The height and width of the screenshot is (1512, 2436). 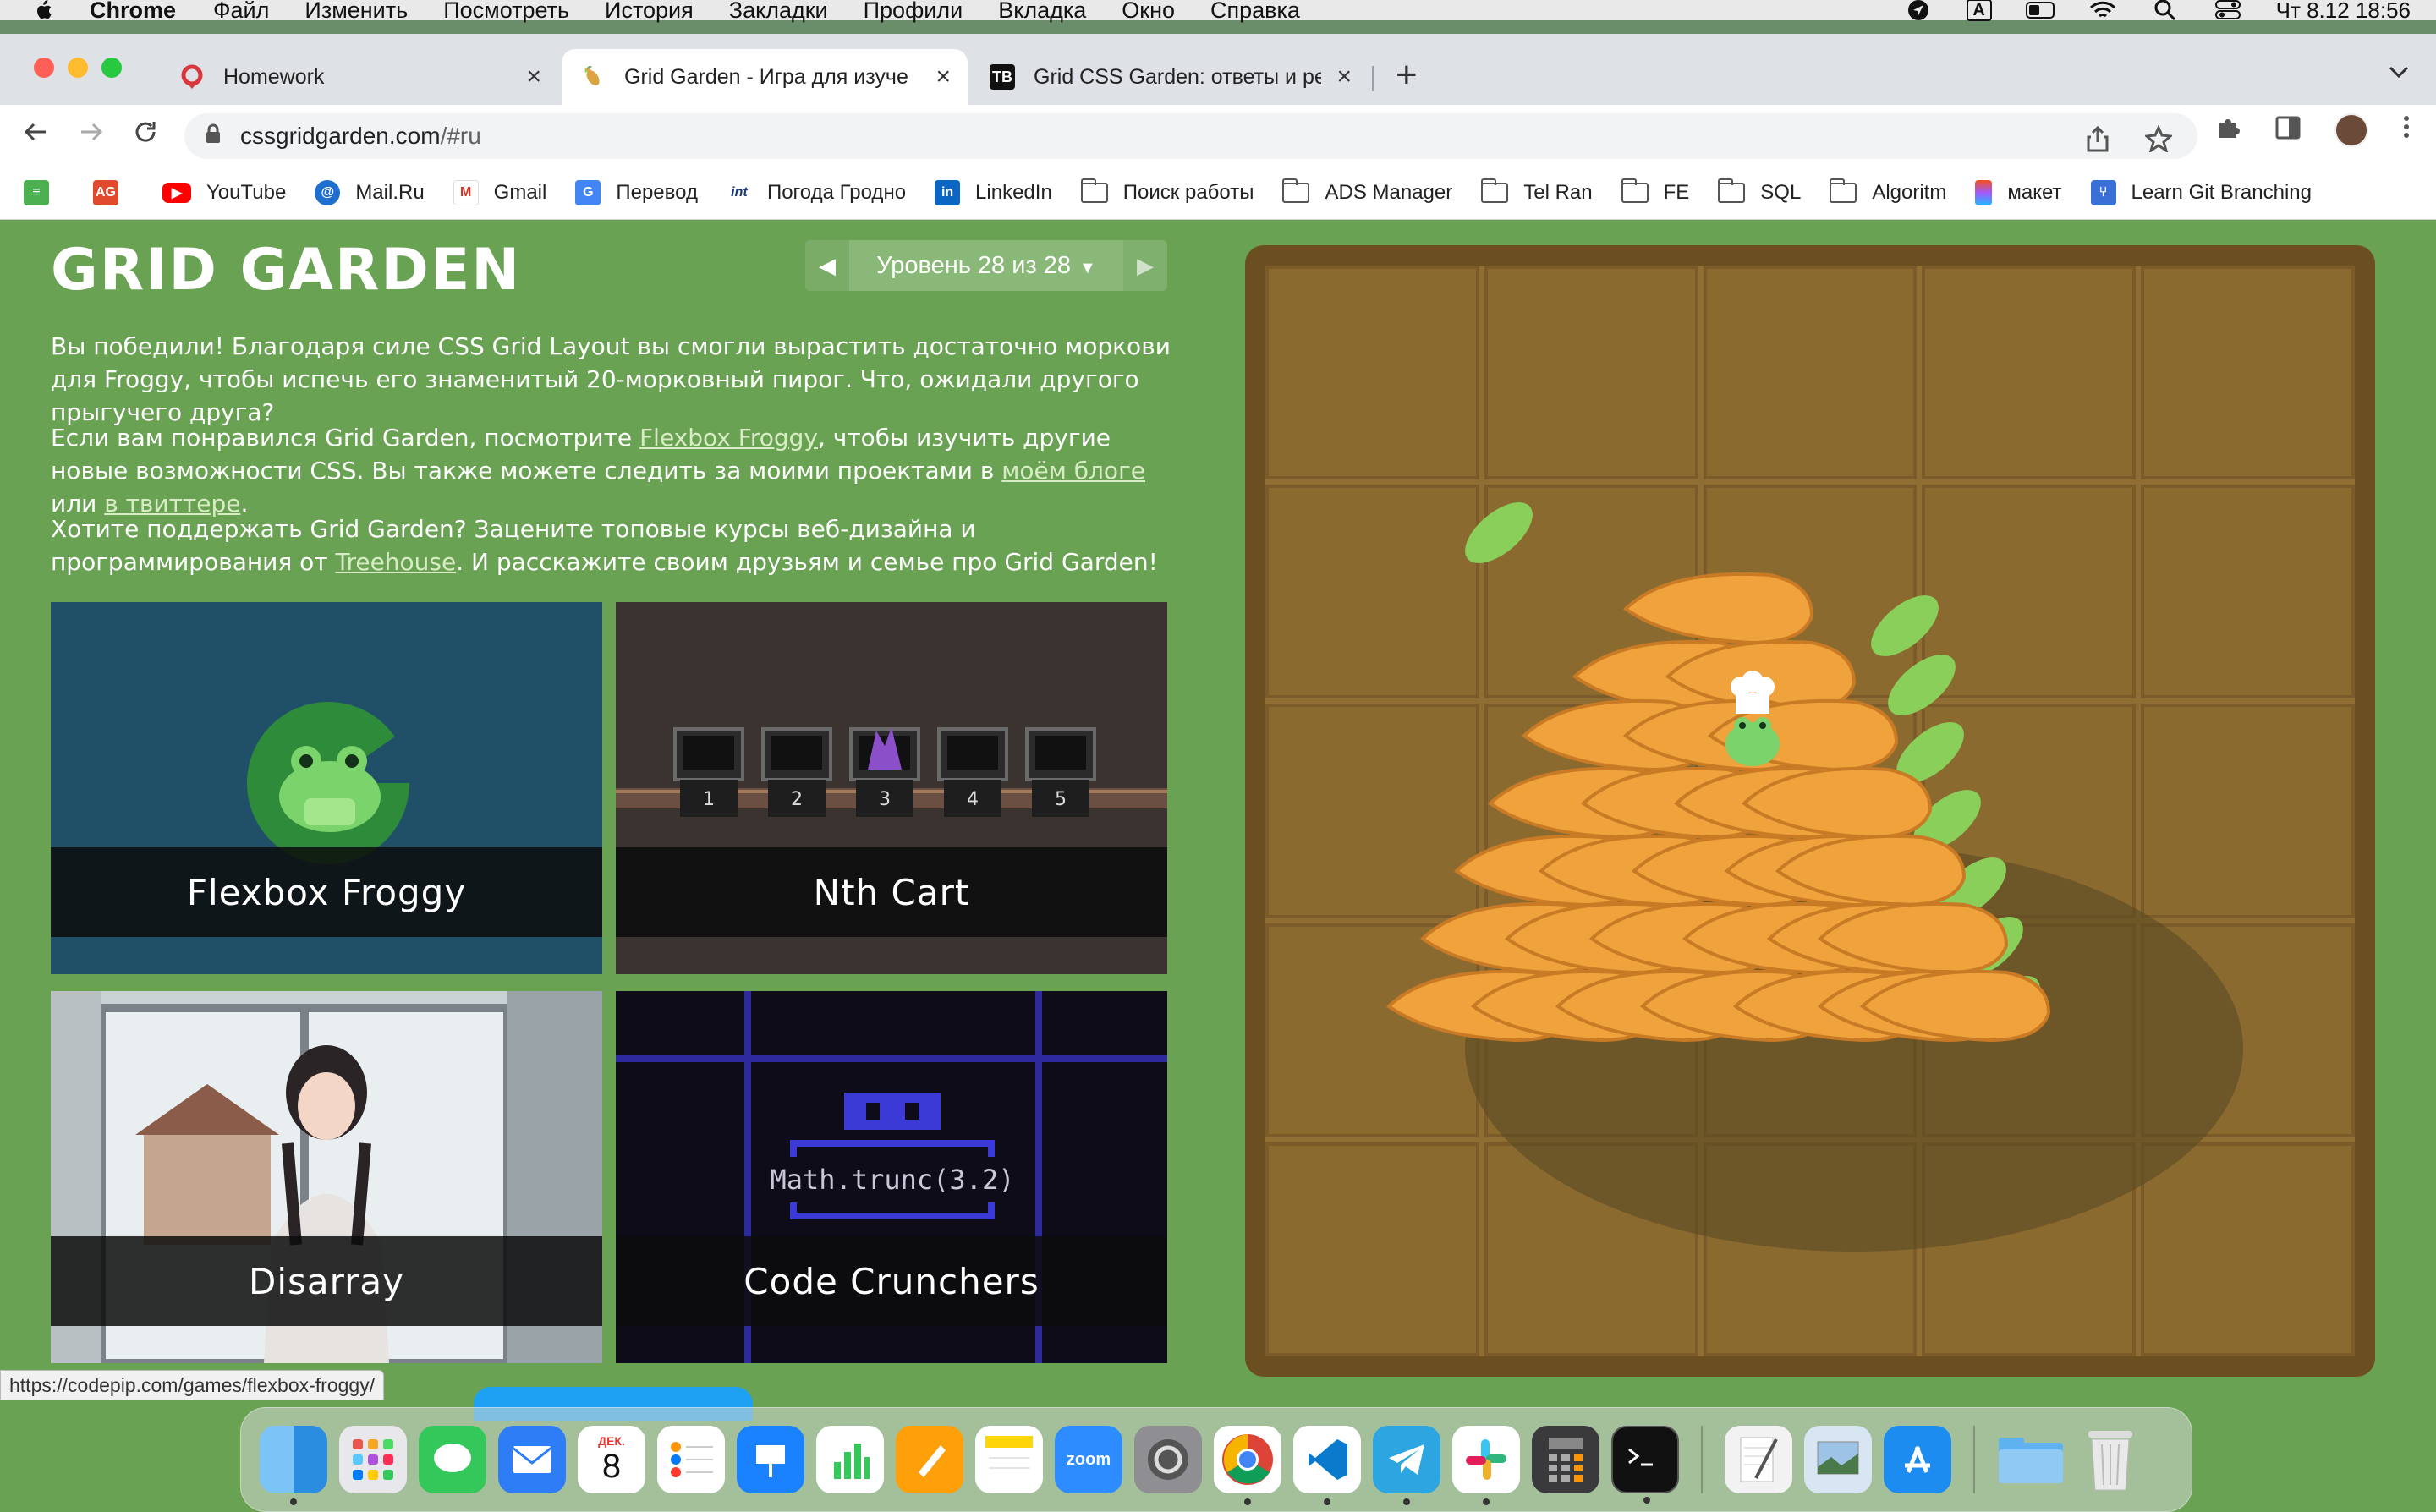 I want to click on card-nth-cart: 1 2 3 4 5 Nth Cart, so click(x=892, y=788).